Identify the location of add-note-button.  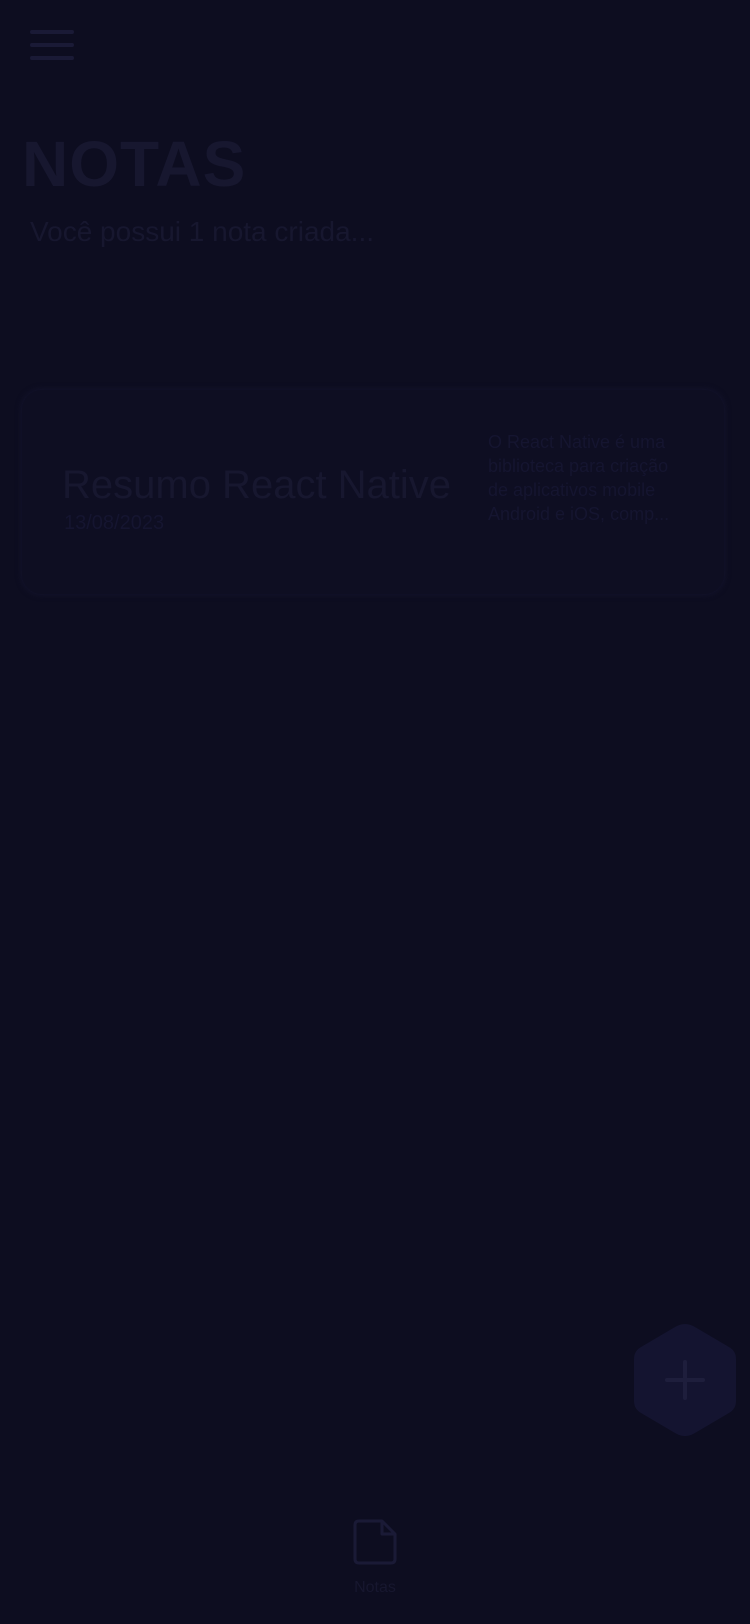
(685, 1380).